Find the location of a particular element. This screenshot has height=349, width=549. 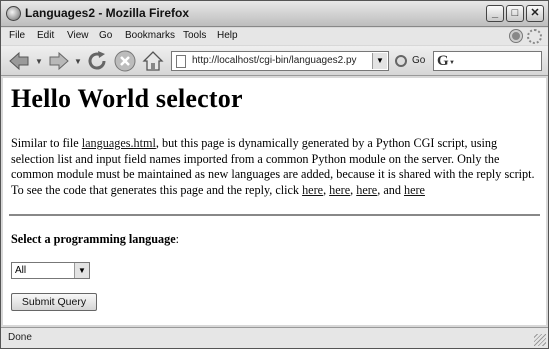

go-icon is located at coordinates (401, 61).